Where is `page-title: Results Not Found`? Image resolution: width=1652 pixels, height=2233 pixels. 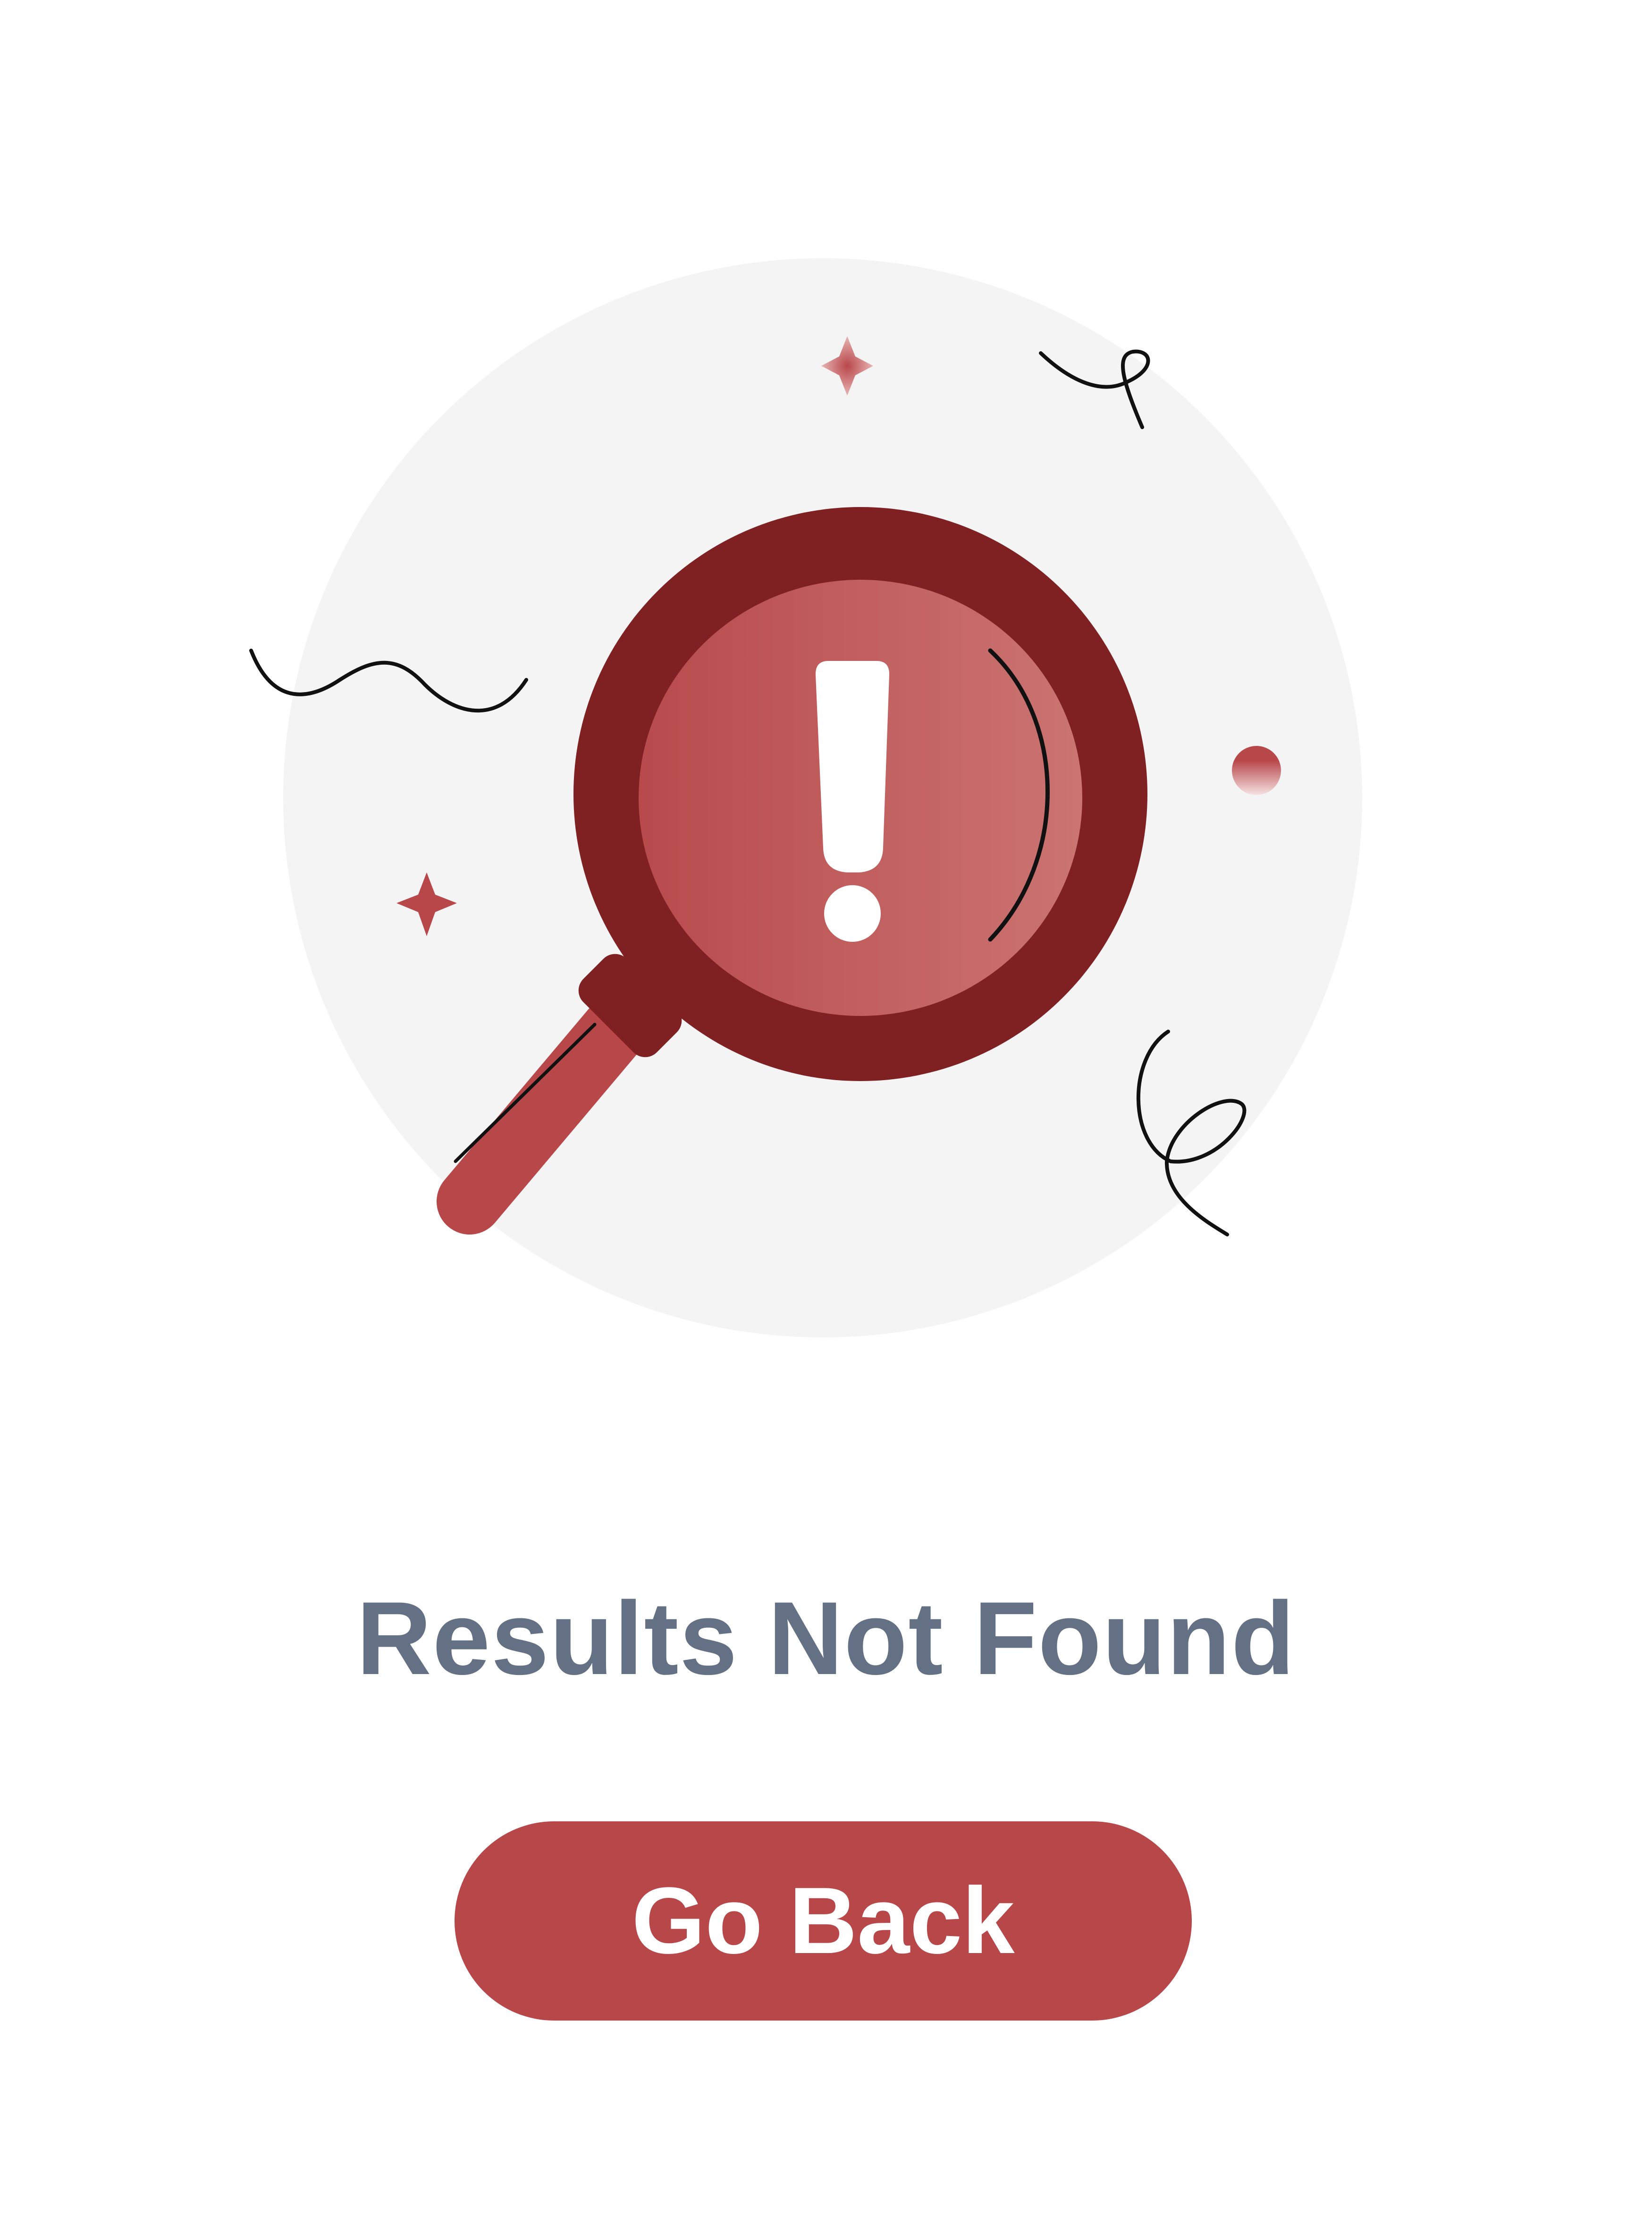 page-title: Results Not Found is located at coordinates (826, 1638).